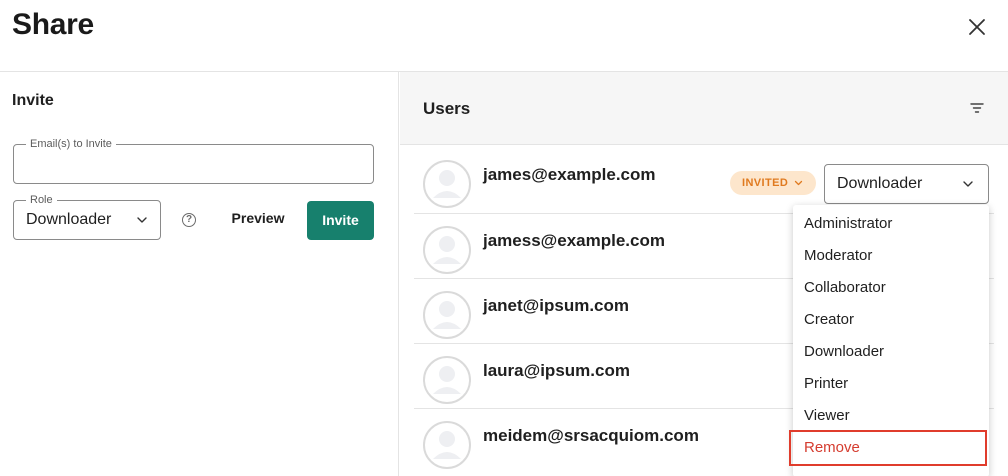 This screenshot has height=476, width=1008. Describe the element at coordinates (340, 220) in the screenshot. I see `invite-button: Invite` at that location.